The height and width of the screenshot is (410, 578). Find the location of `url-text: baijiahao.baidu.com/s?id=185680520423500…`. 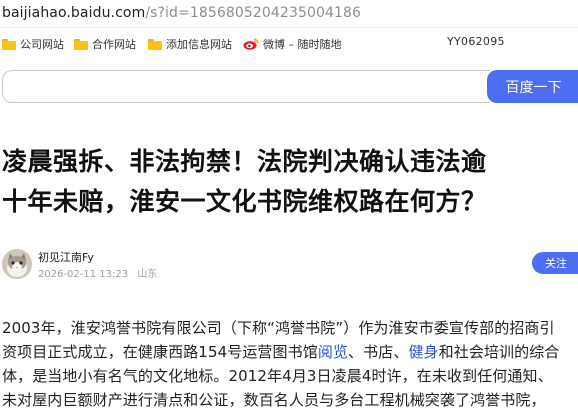

url-text: baijiahao.baidu.com/s?id=185680520423500… is located at coordinates (181, 13).